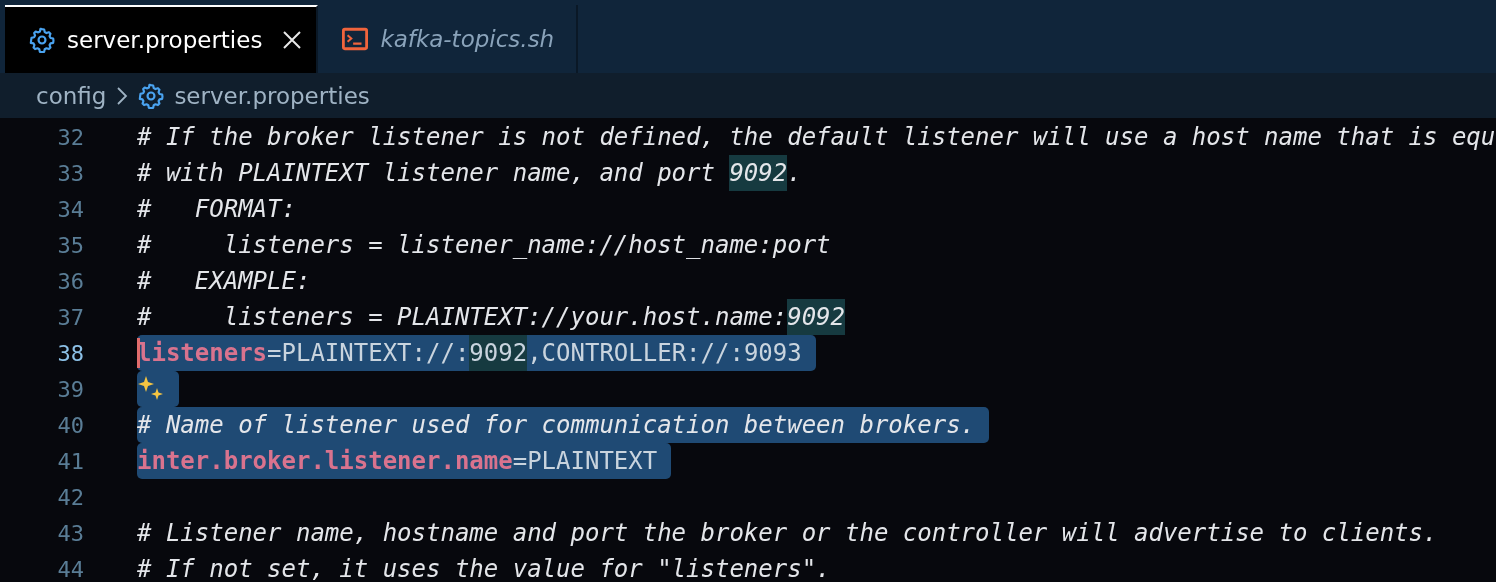 Image resolution: width=1496 pixels, height=582 pixels. Describe the element at coordinates (70, 569) in the screenshot. I see `line-number: 44` at that location.